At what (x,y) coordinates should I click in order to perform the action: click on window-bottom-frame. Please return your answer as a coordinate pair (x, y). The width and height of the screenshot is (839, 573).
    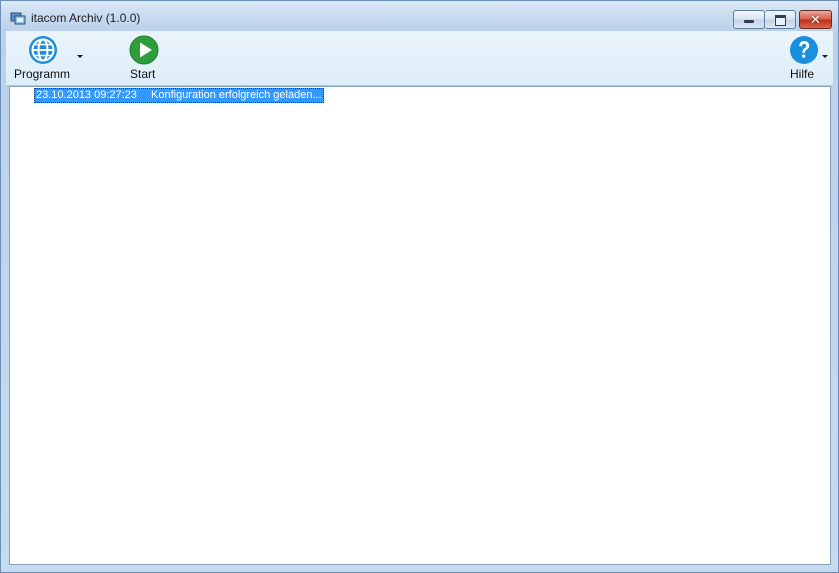
    Looking at the image, I should click on (419, 569).